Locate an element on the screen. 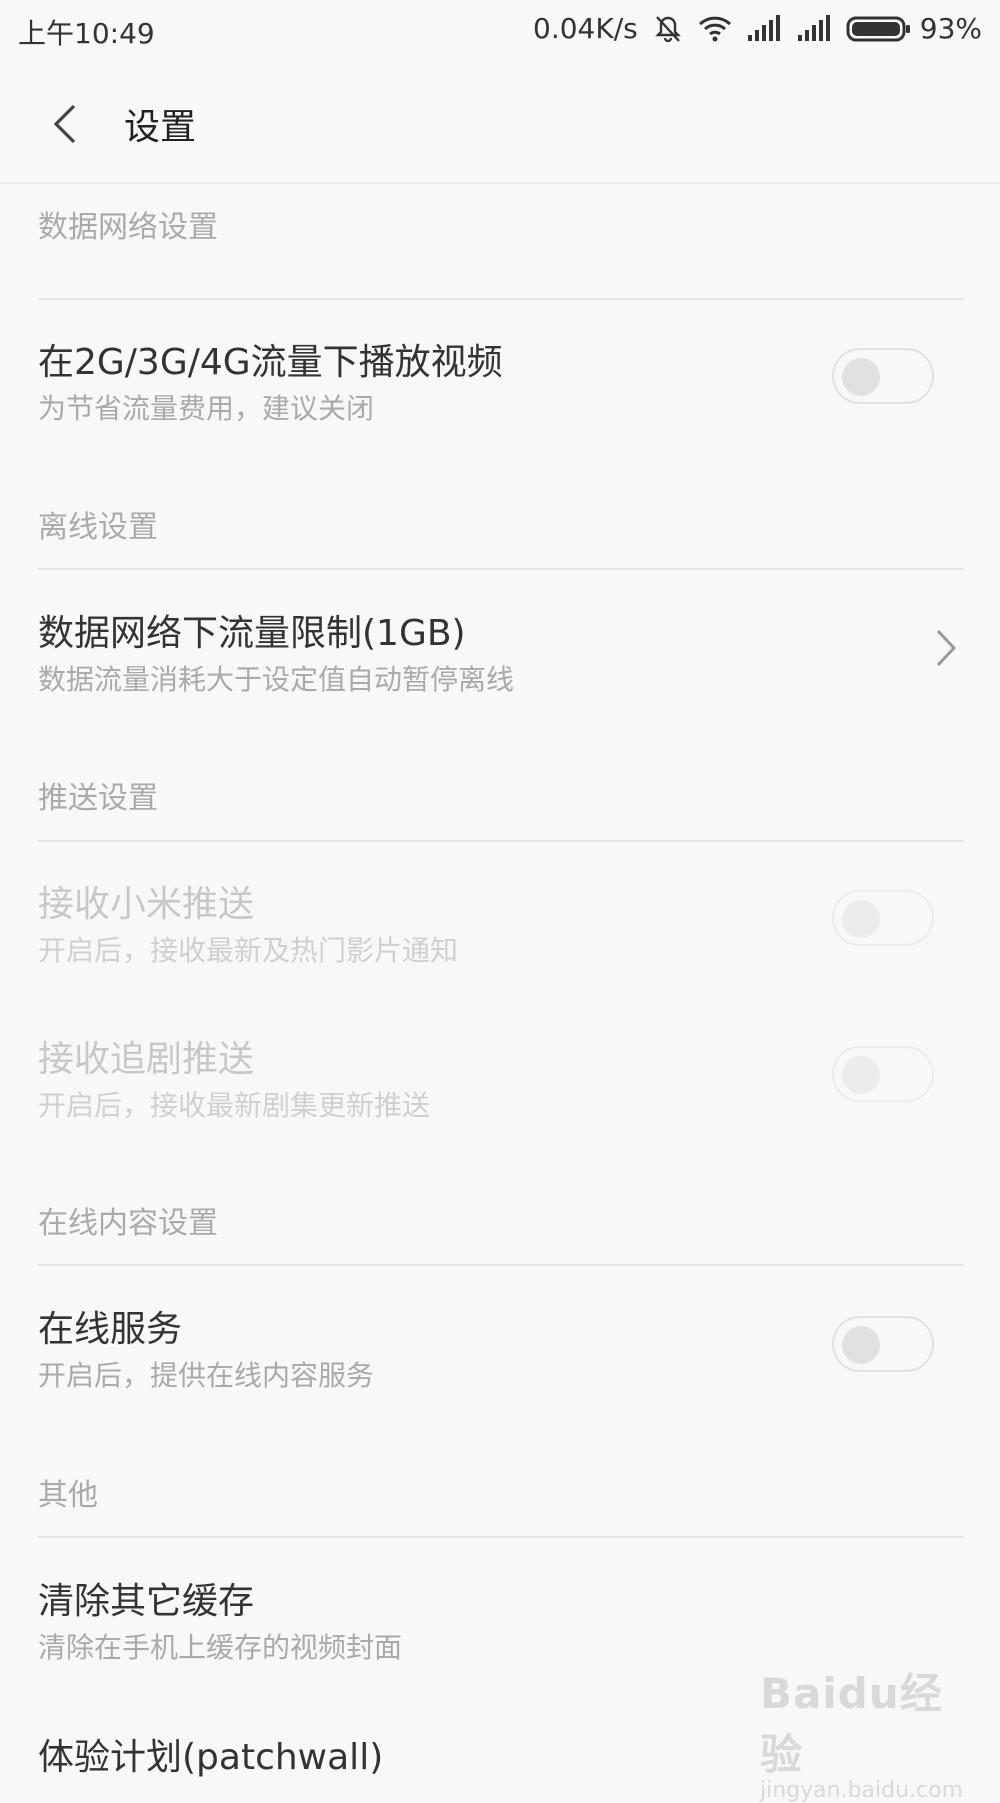  battery-icon is located at coordinates (878, 28).